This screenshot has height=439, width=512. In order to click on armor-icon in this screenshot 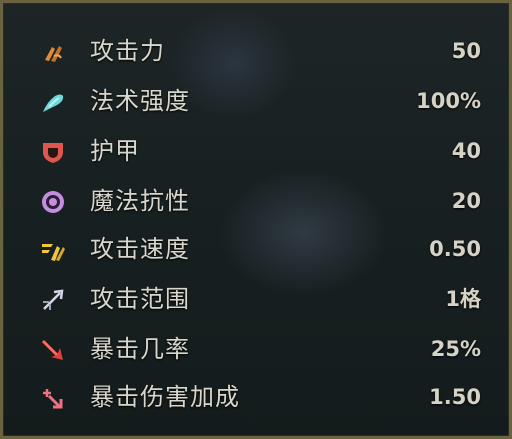, I will do `click(53, 152)`.